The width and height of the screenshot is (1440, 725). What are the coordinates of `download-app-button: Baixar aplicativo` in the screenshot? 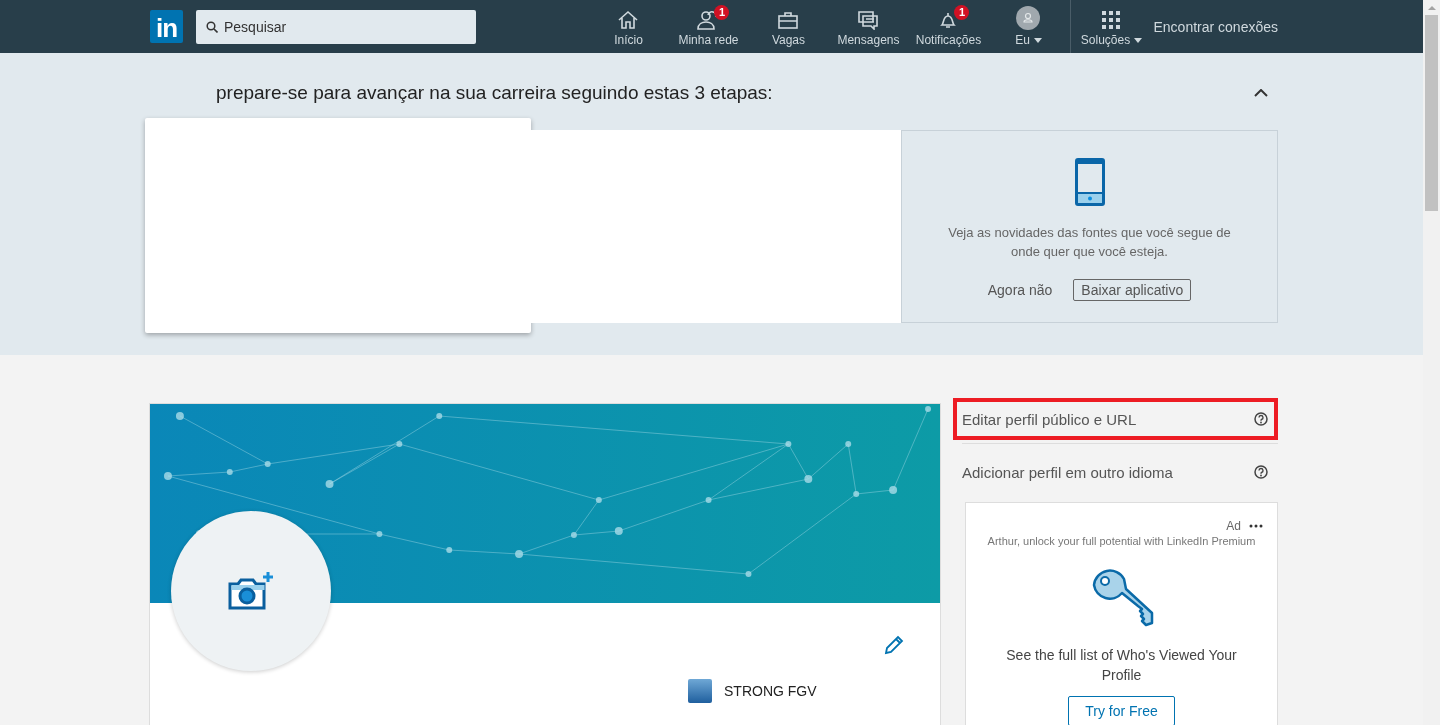 It's located at (1132, 290).